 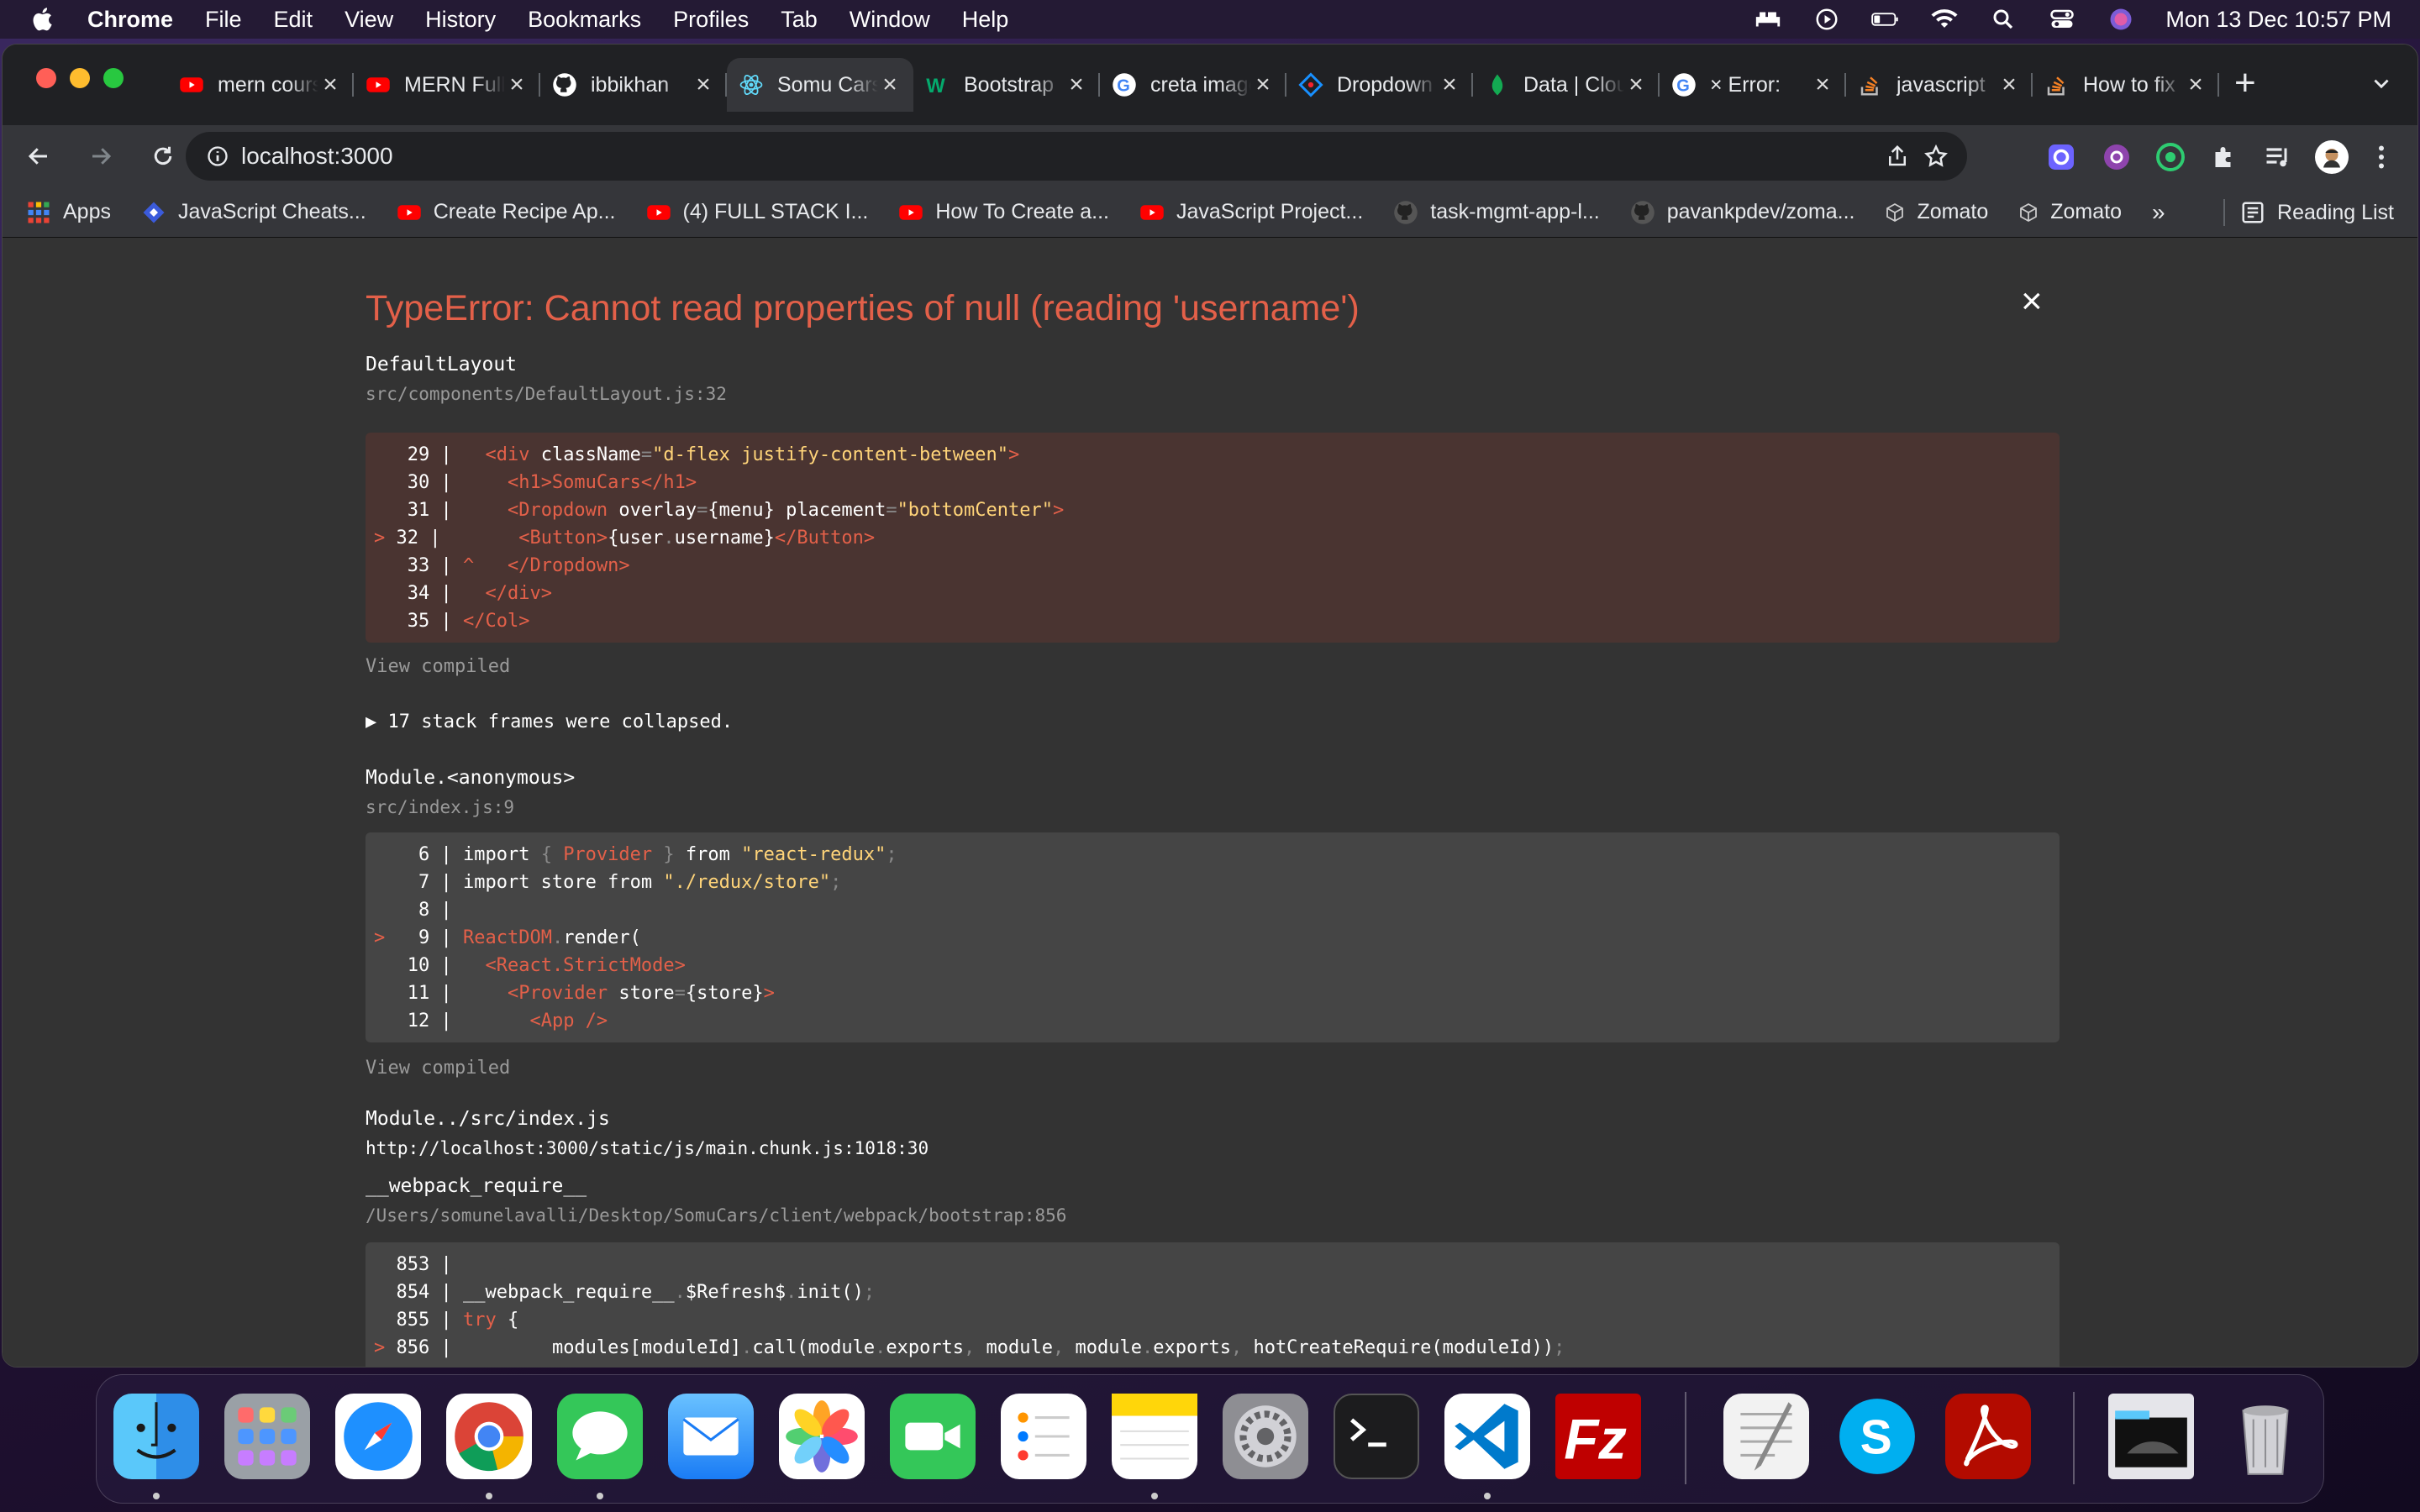 What do you see at coordinates (711, 1436) in the screenshot?
I see `mail-icon` at bounding box center [711, 1436].